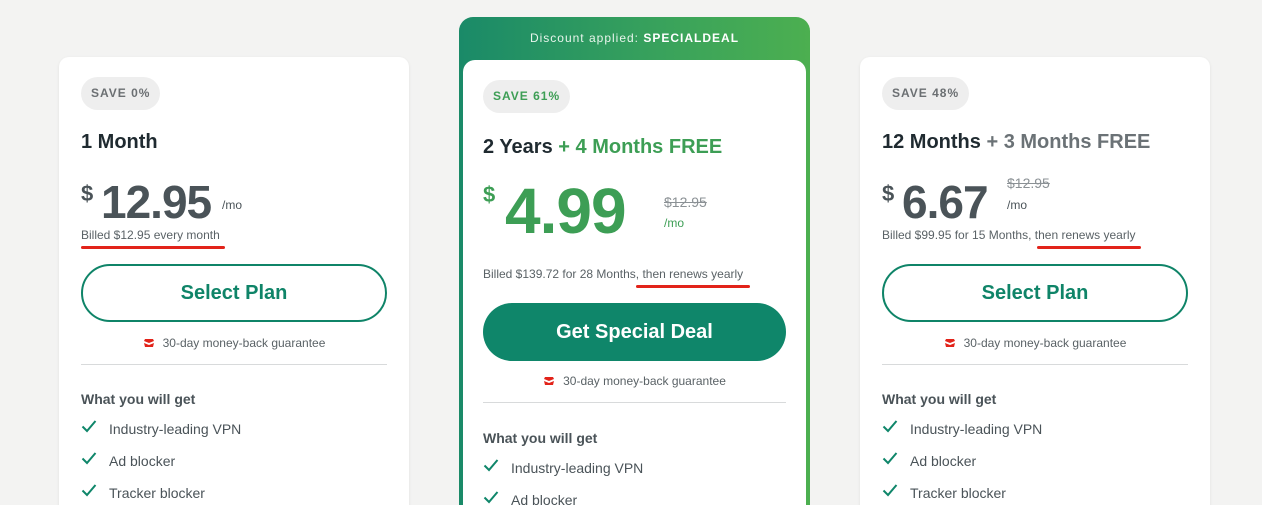 Image resolution: width=1262 pixels, height=505 pixels. Describe the element at coordinates (634, 38) in the screenshot. I see `discount-banner: Discount applied: SPECIALDEAL` at that location.